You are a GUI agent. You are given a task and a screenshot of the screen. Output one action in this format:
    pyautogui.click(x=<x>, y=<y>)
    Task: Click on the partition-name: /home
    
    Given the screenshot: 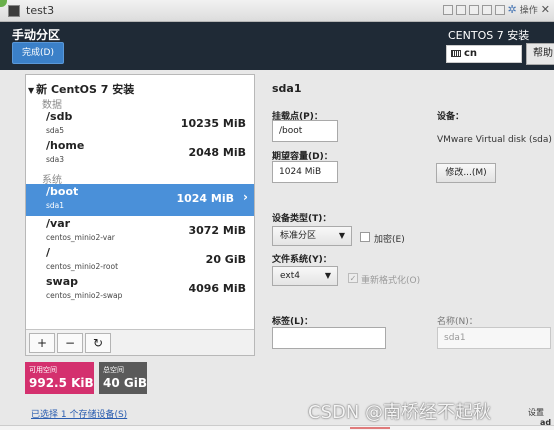 What is the action you would take?
    pyautogui.click(x=65, y=145)
    